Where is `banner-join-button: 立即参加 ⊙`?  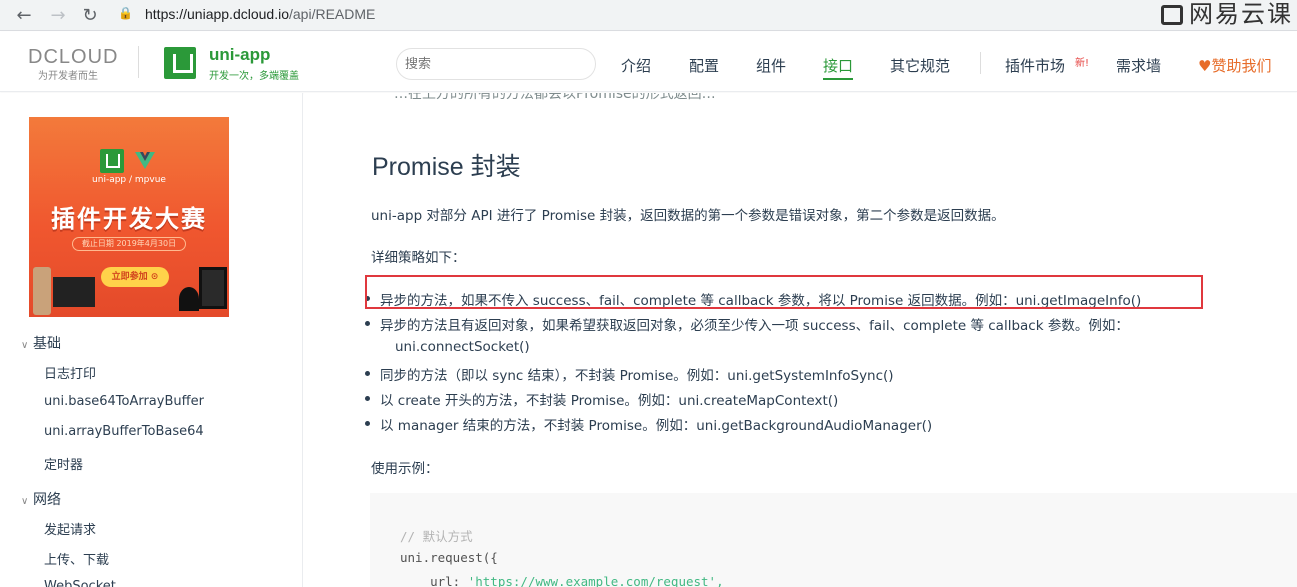
banner-join-button: 立即参加 ⊙ is located at coordinates (135, 277).